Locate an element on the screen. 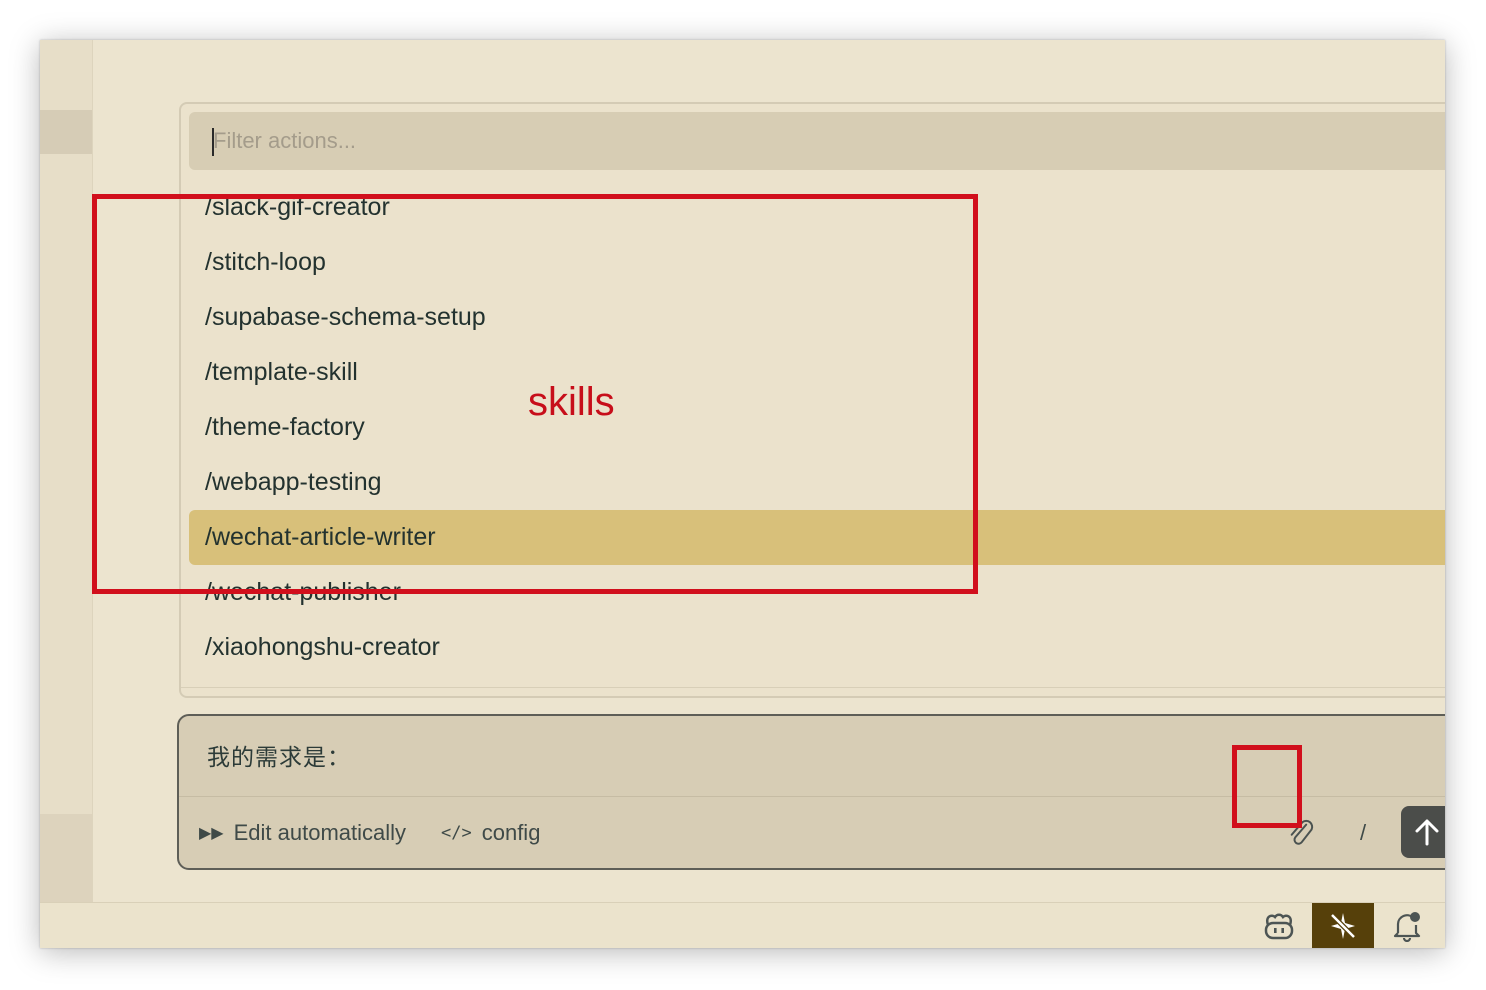  action-item-wechat-publisher: /wechat-publisher is located at coordinates (817, 592).